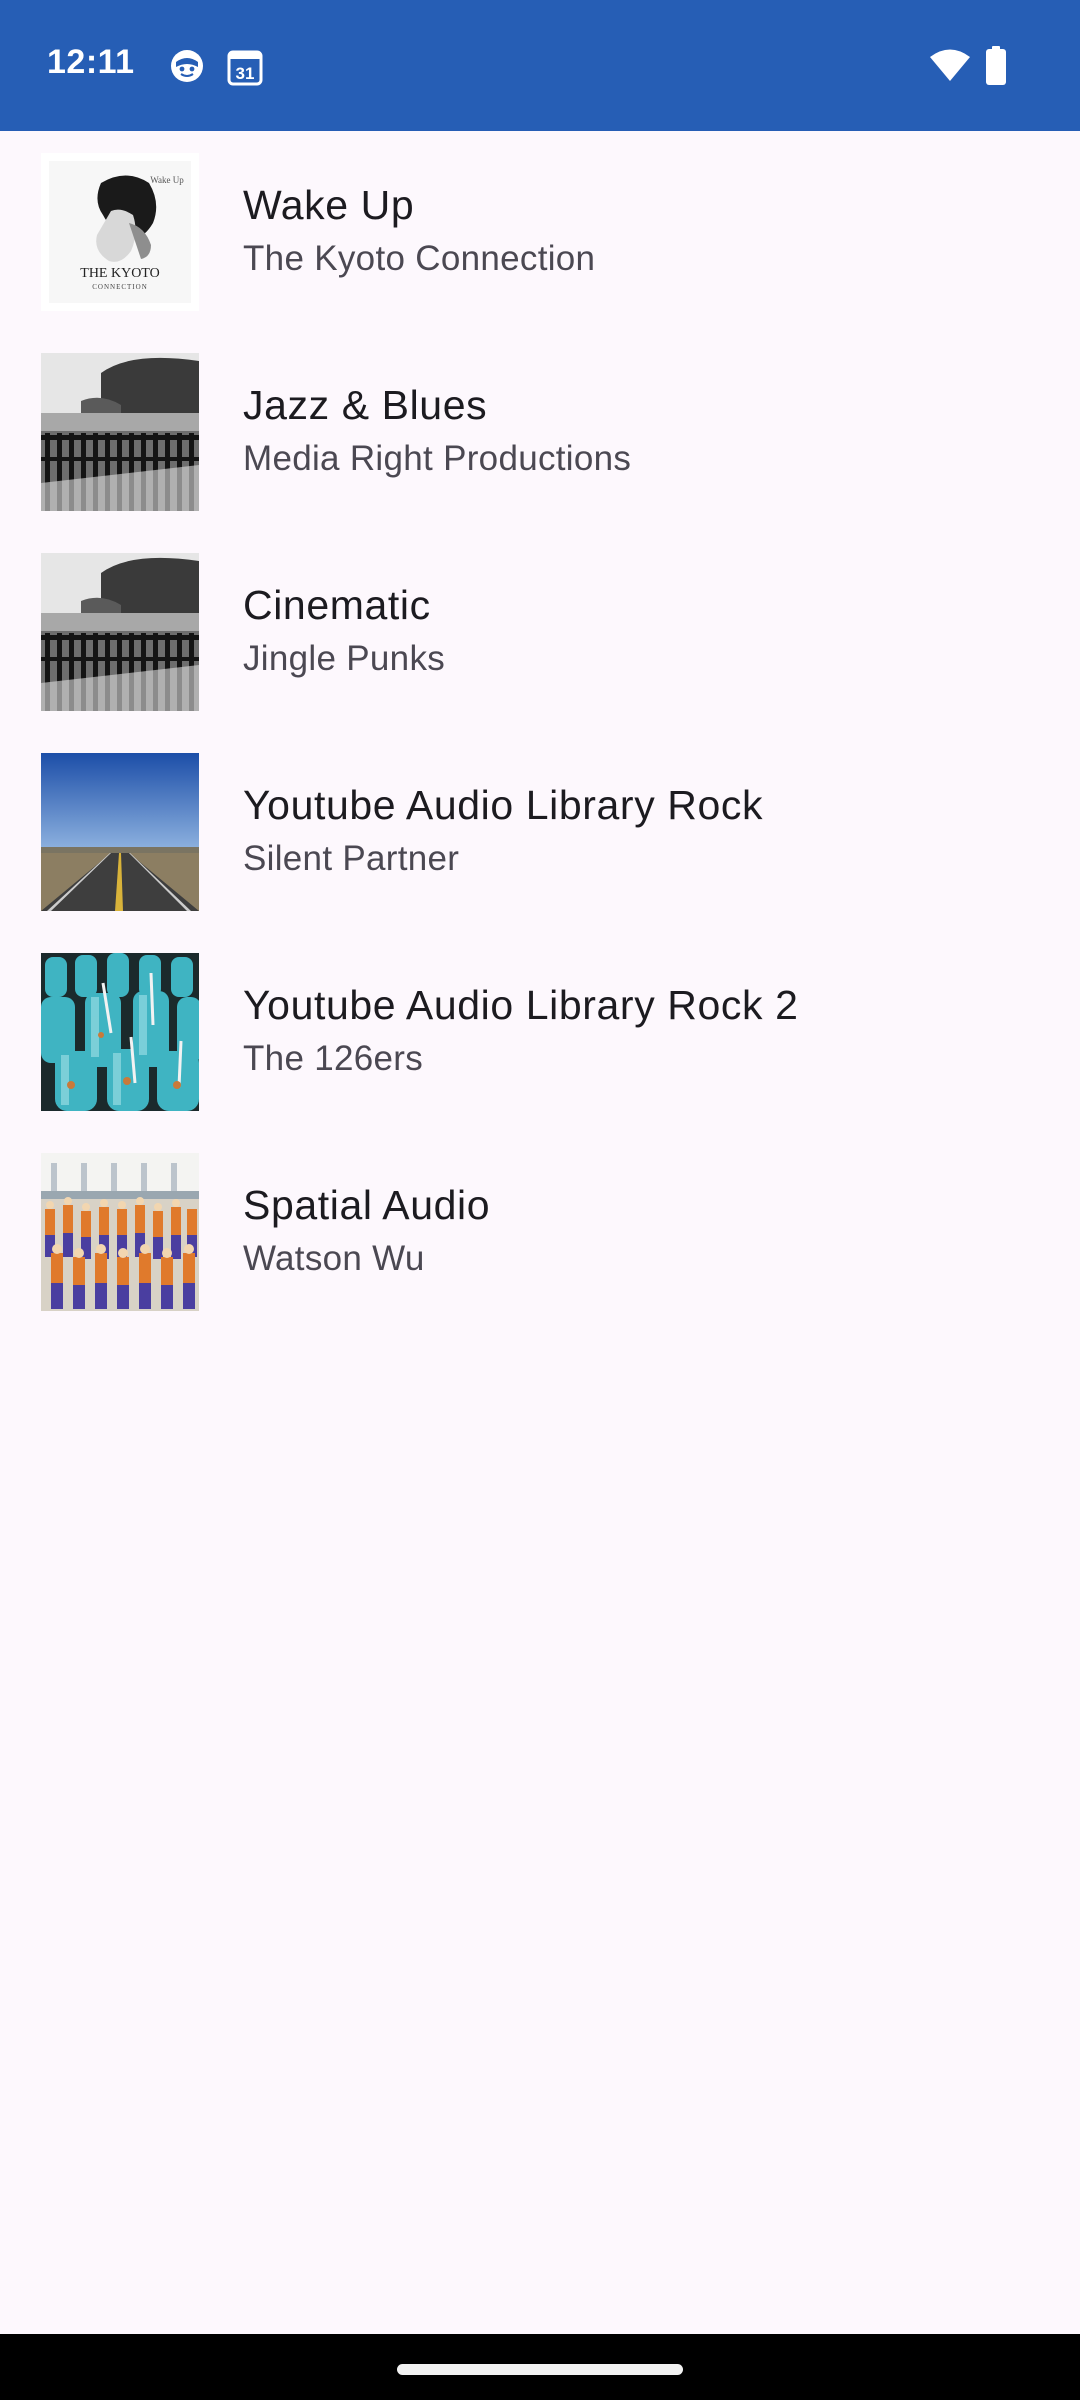 The height and width of the screenshot is (2400, 1080). I want to click on status-bar: 12:11 31, so click(540, 65).